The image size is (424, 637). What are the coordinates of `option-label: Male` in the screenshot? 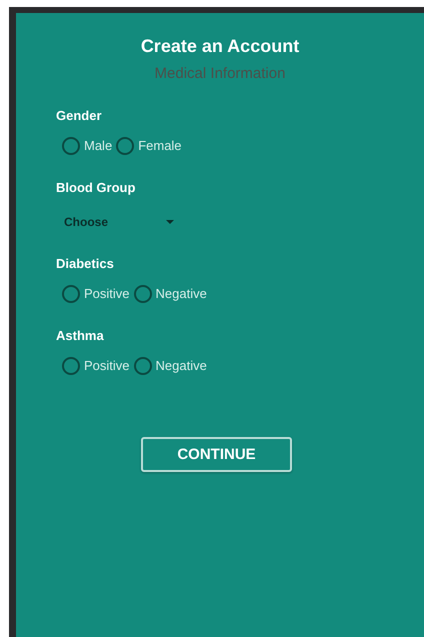 It's located at (98, 146).